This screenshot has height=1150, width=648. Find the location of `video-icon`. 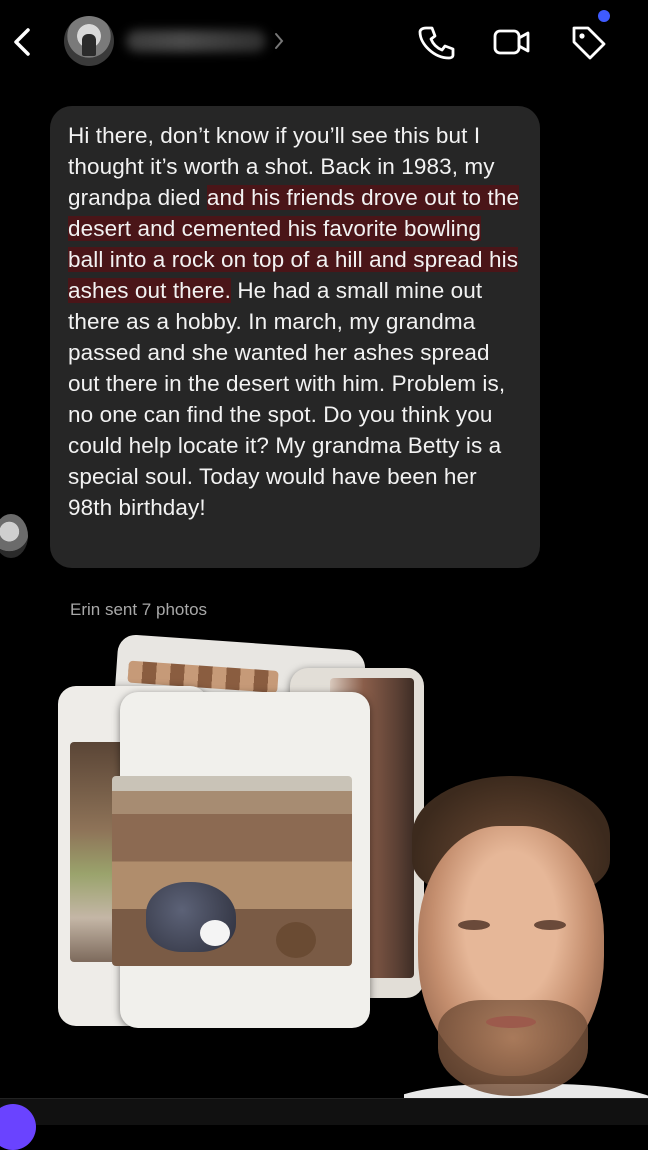

video-icon is located at coordinates (512, 42).